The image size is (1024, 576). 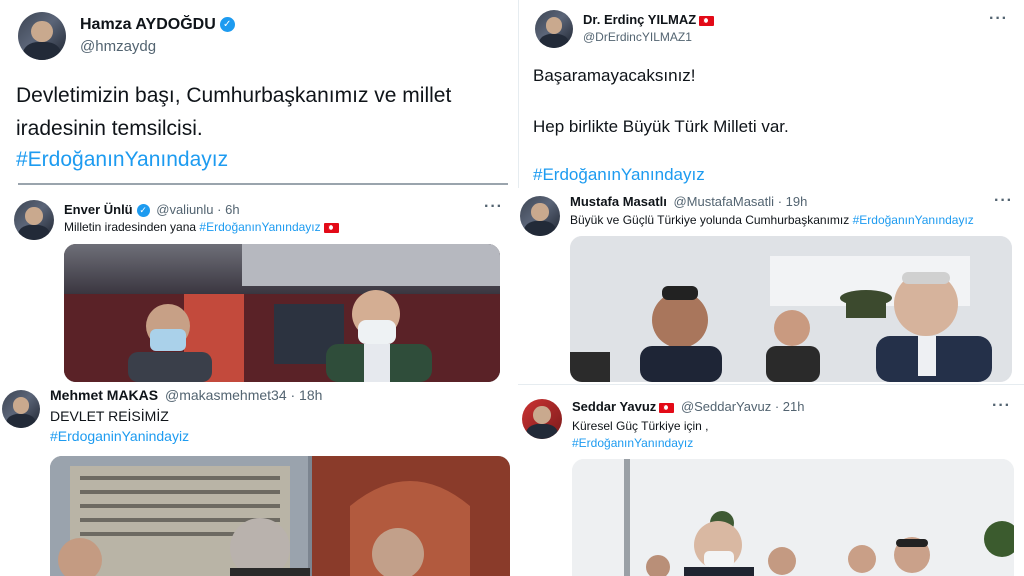 I want to click on author-name: Hamza AYDOĞDU ✓, so click(x=157, y=25).